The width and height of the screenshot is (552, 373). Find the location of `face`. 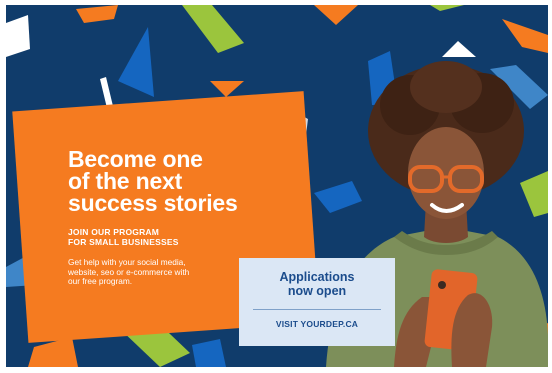

face is located at coordinates (446, 173).